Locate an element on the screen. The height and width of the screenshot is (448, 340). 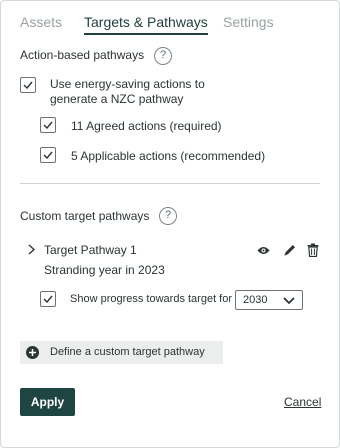
active-tab-underline is located at coordinates (146, 34).